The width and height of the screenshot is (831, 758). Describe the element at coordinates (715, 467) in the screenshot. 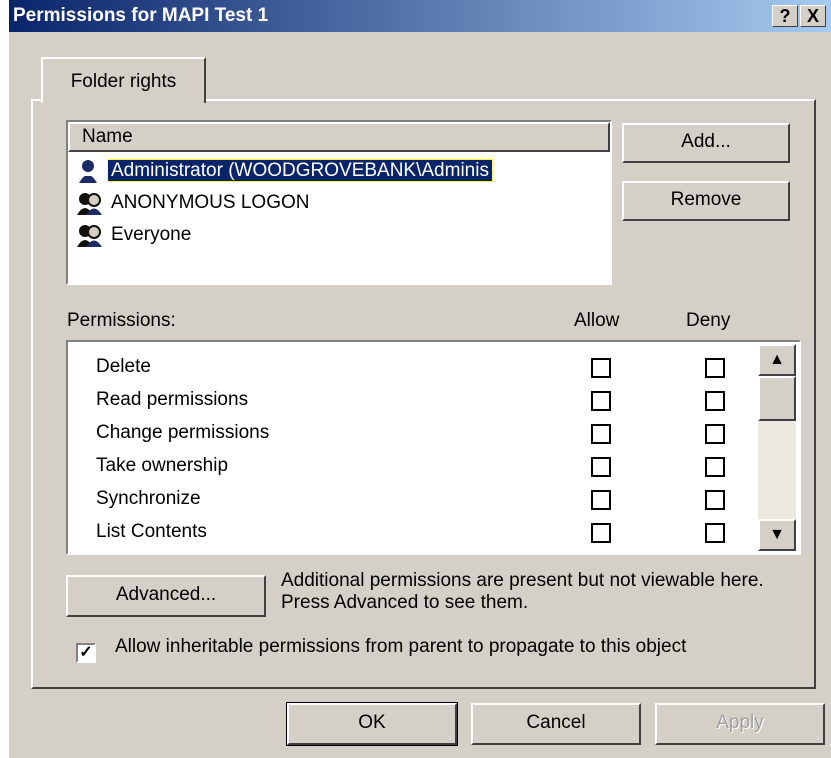

I see `deny-checkbox-take-ownership` at that location.